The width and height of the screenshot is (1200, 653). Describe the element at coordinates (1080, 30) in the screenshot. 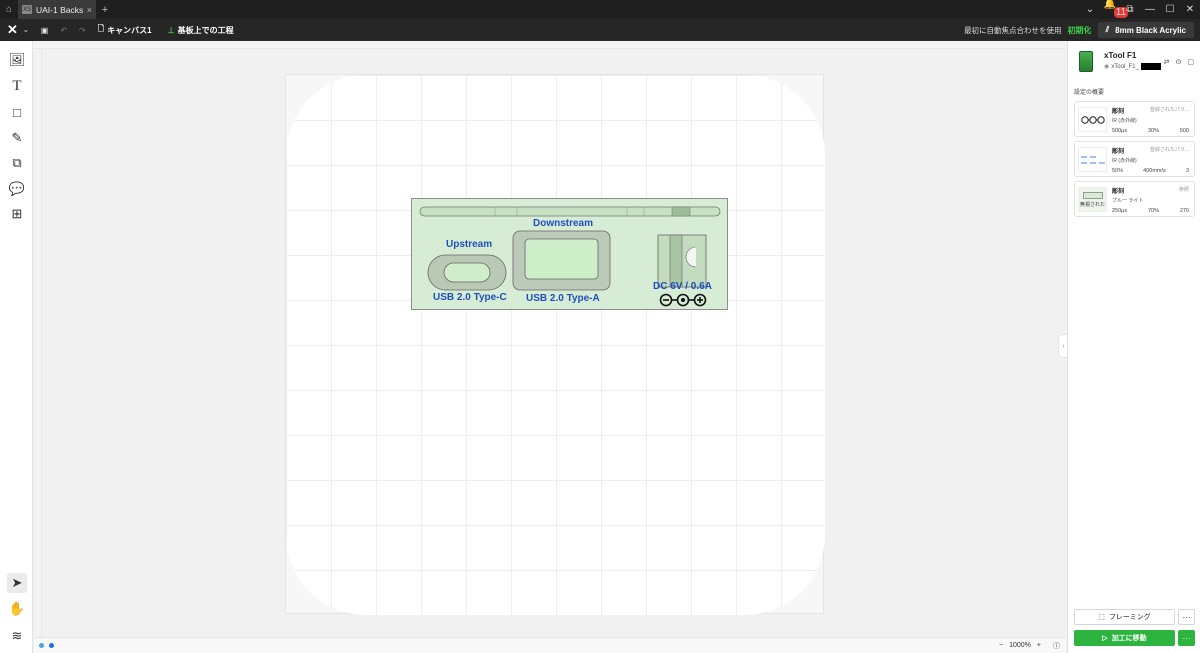

I see `initialize-link: 初期化` at that location.